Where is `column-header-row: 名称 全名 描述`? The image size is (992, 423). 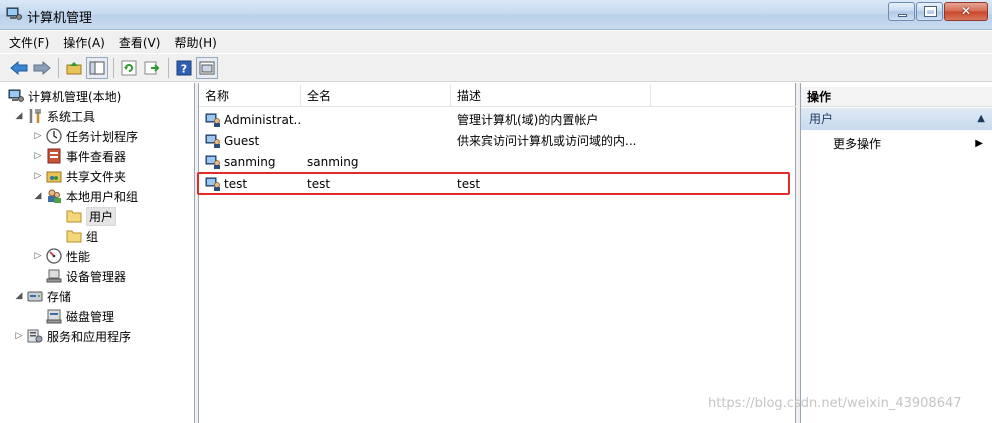
column-header-row: 名称 全名 描述 is located at coordinates (498, 96).